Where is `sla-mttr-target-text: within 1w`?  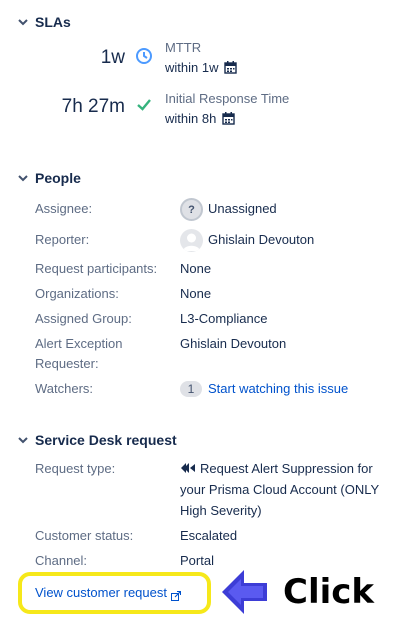
sla-mttr-target-text: within 1w is located at coordinates (192, 67).